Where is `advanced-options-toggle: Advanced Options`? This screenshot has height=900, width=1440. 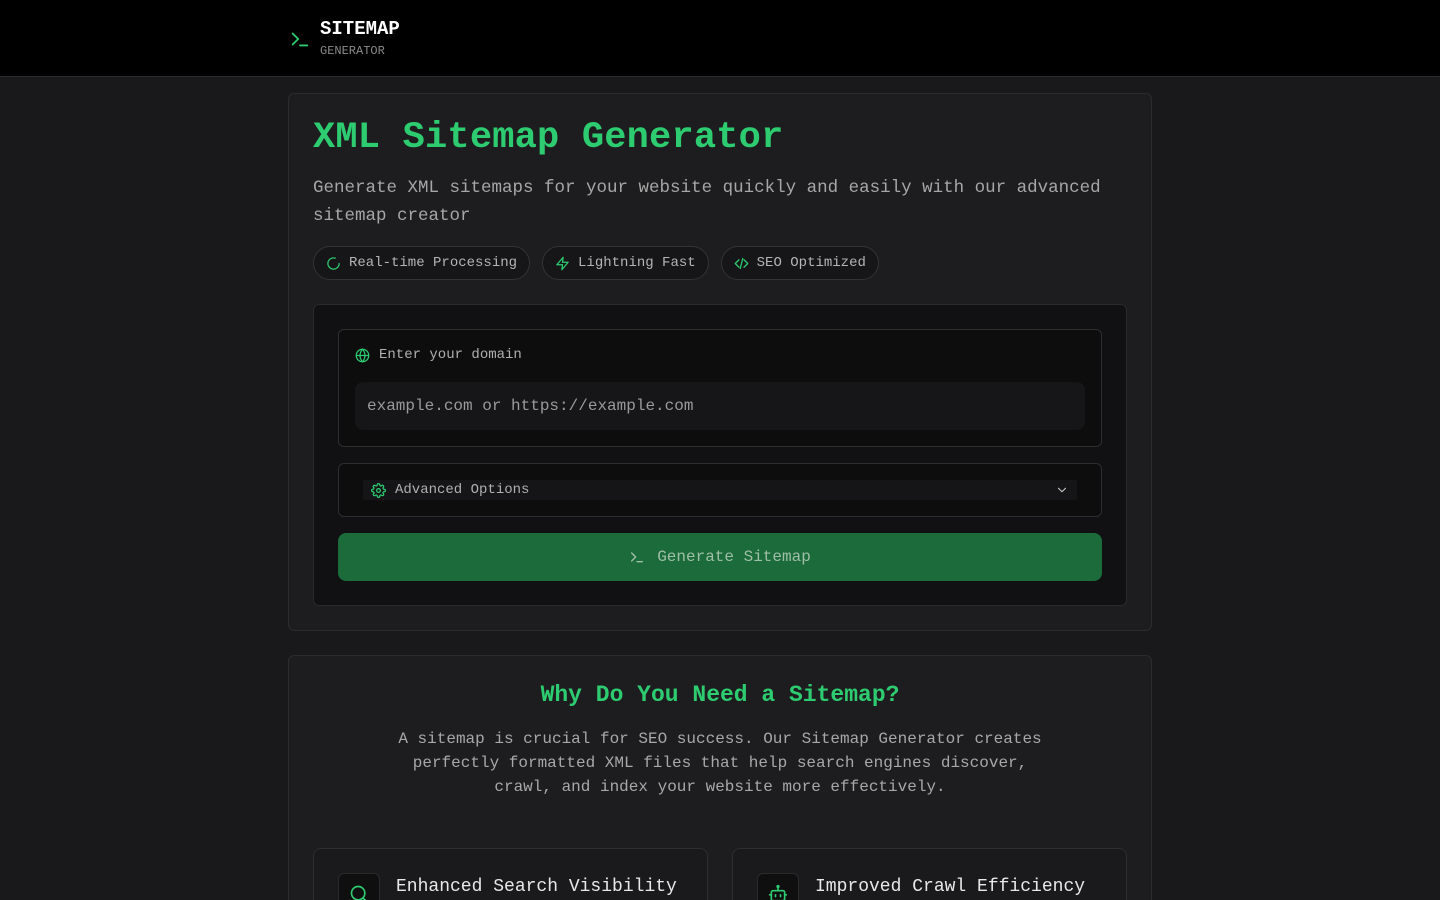 advanced-options-toggle: Advanced Options is located at coordinates (720, 490).